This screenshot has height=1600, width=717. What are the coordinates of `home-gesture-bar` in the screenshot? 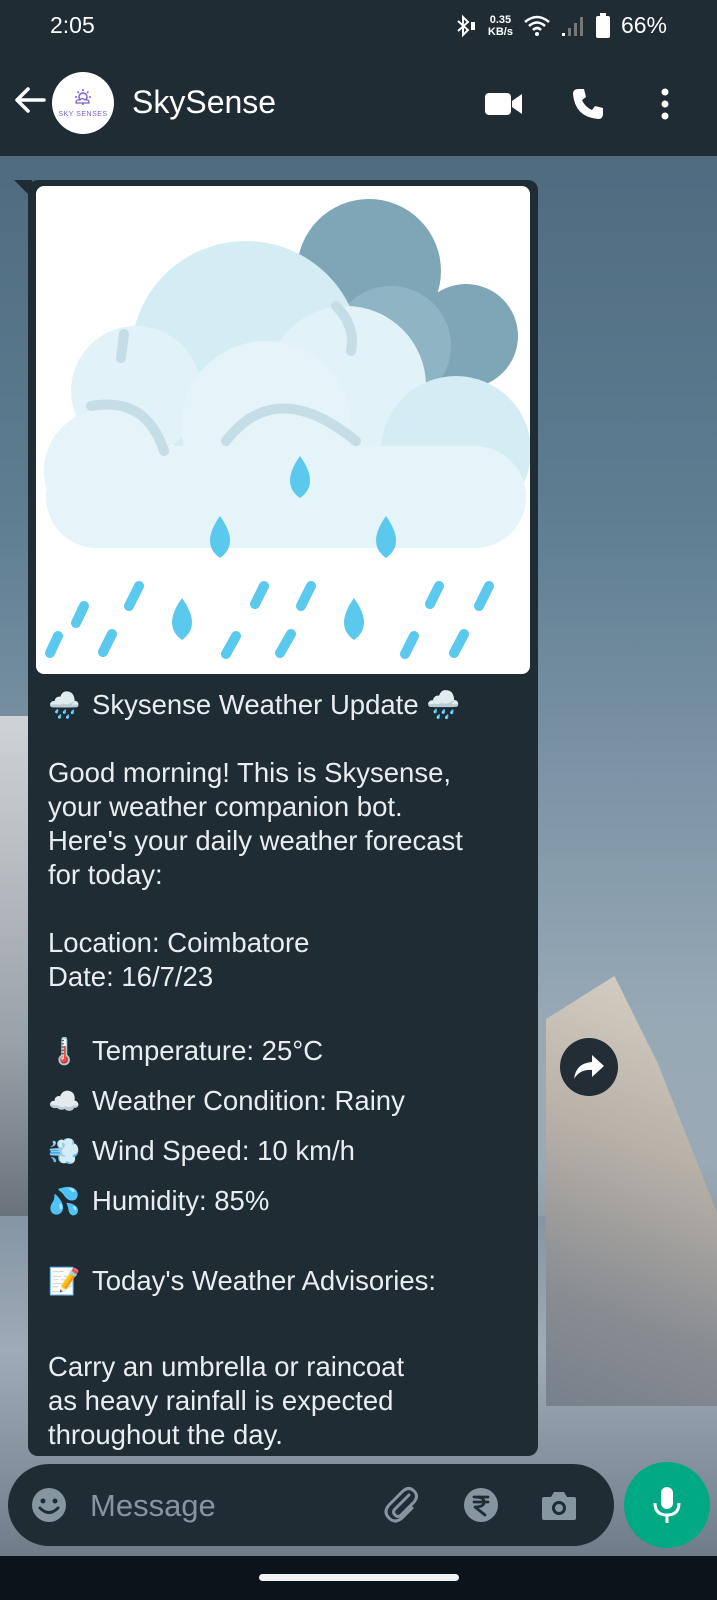 It's located at (359, 1577).